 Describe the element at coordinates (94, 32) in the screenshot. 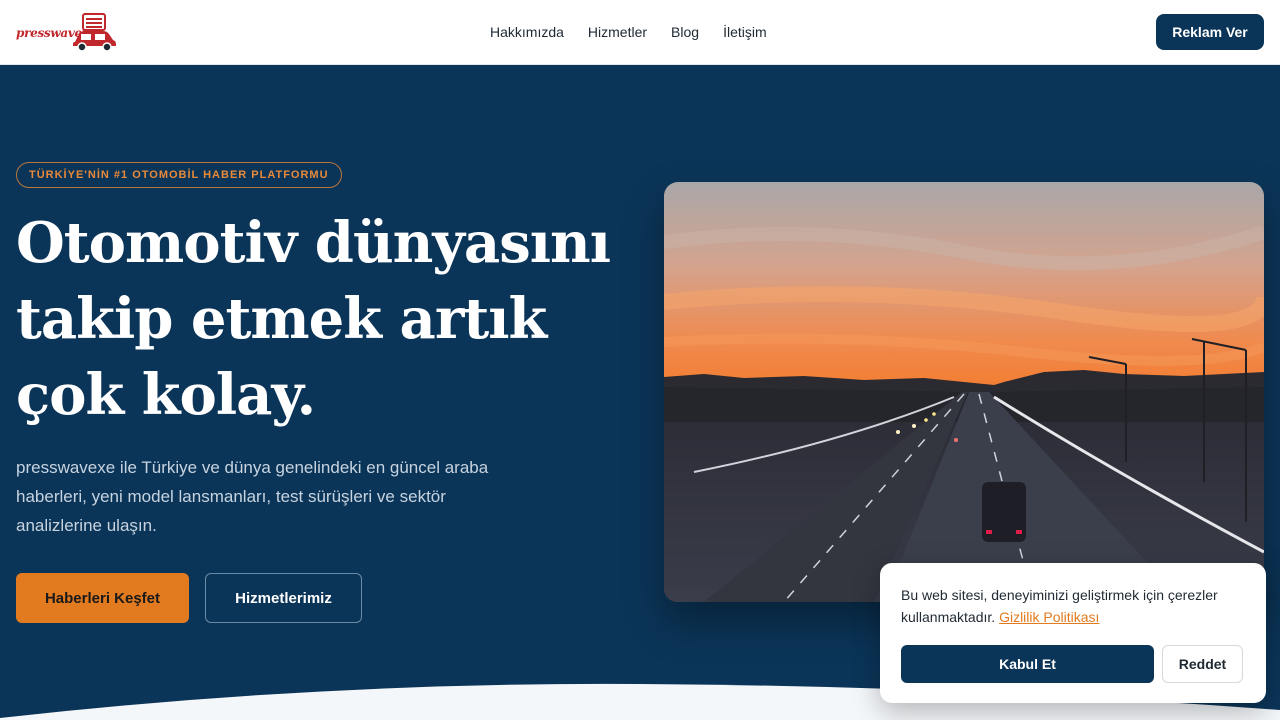

I see `car-newspaper-icon` at that location.